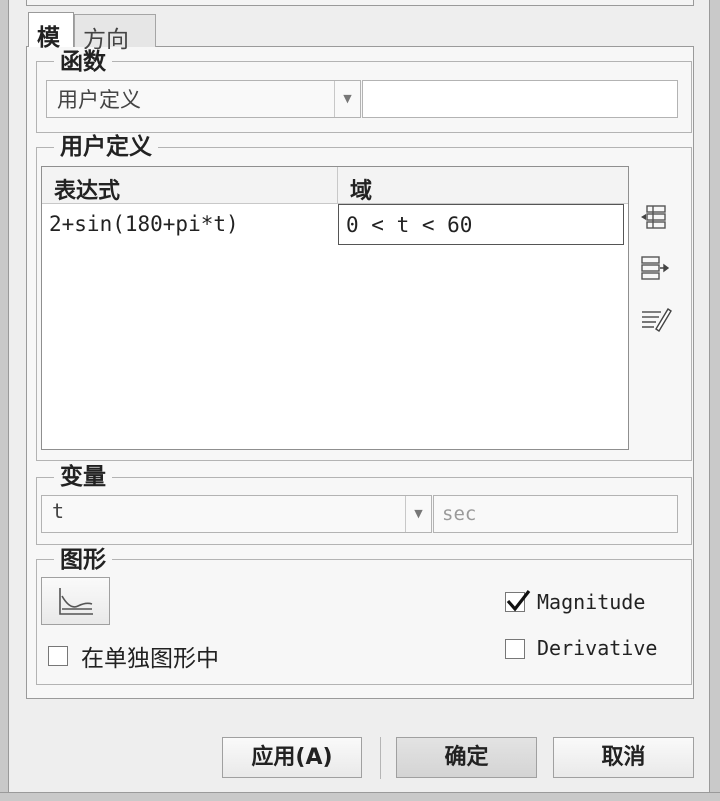 This screenshot has height=801, width=720. Describe the element at coordinates (4, 400) in the screenshot. I see `window-frame-left` at that location.